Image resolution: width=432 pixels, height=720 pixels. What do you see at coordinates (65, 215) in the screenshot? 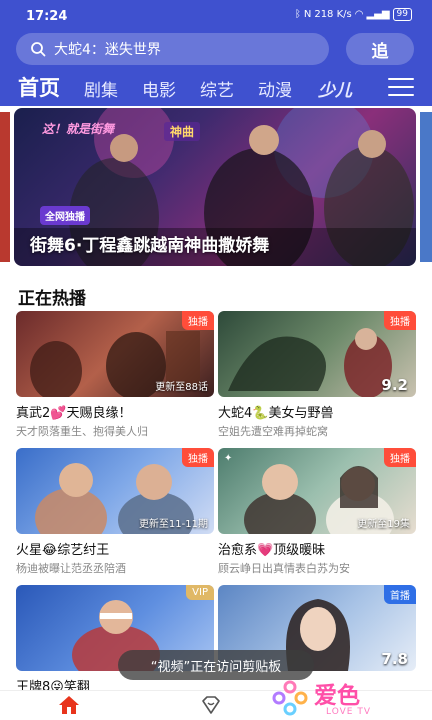
I see `exclusive-tag: 全网独播` at bounding box center [65, 215].